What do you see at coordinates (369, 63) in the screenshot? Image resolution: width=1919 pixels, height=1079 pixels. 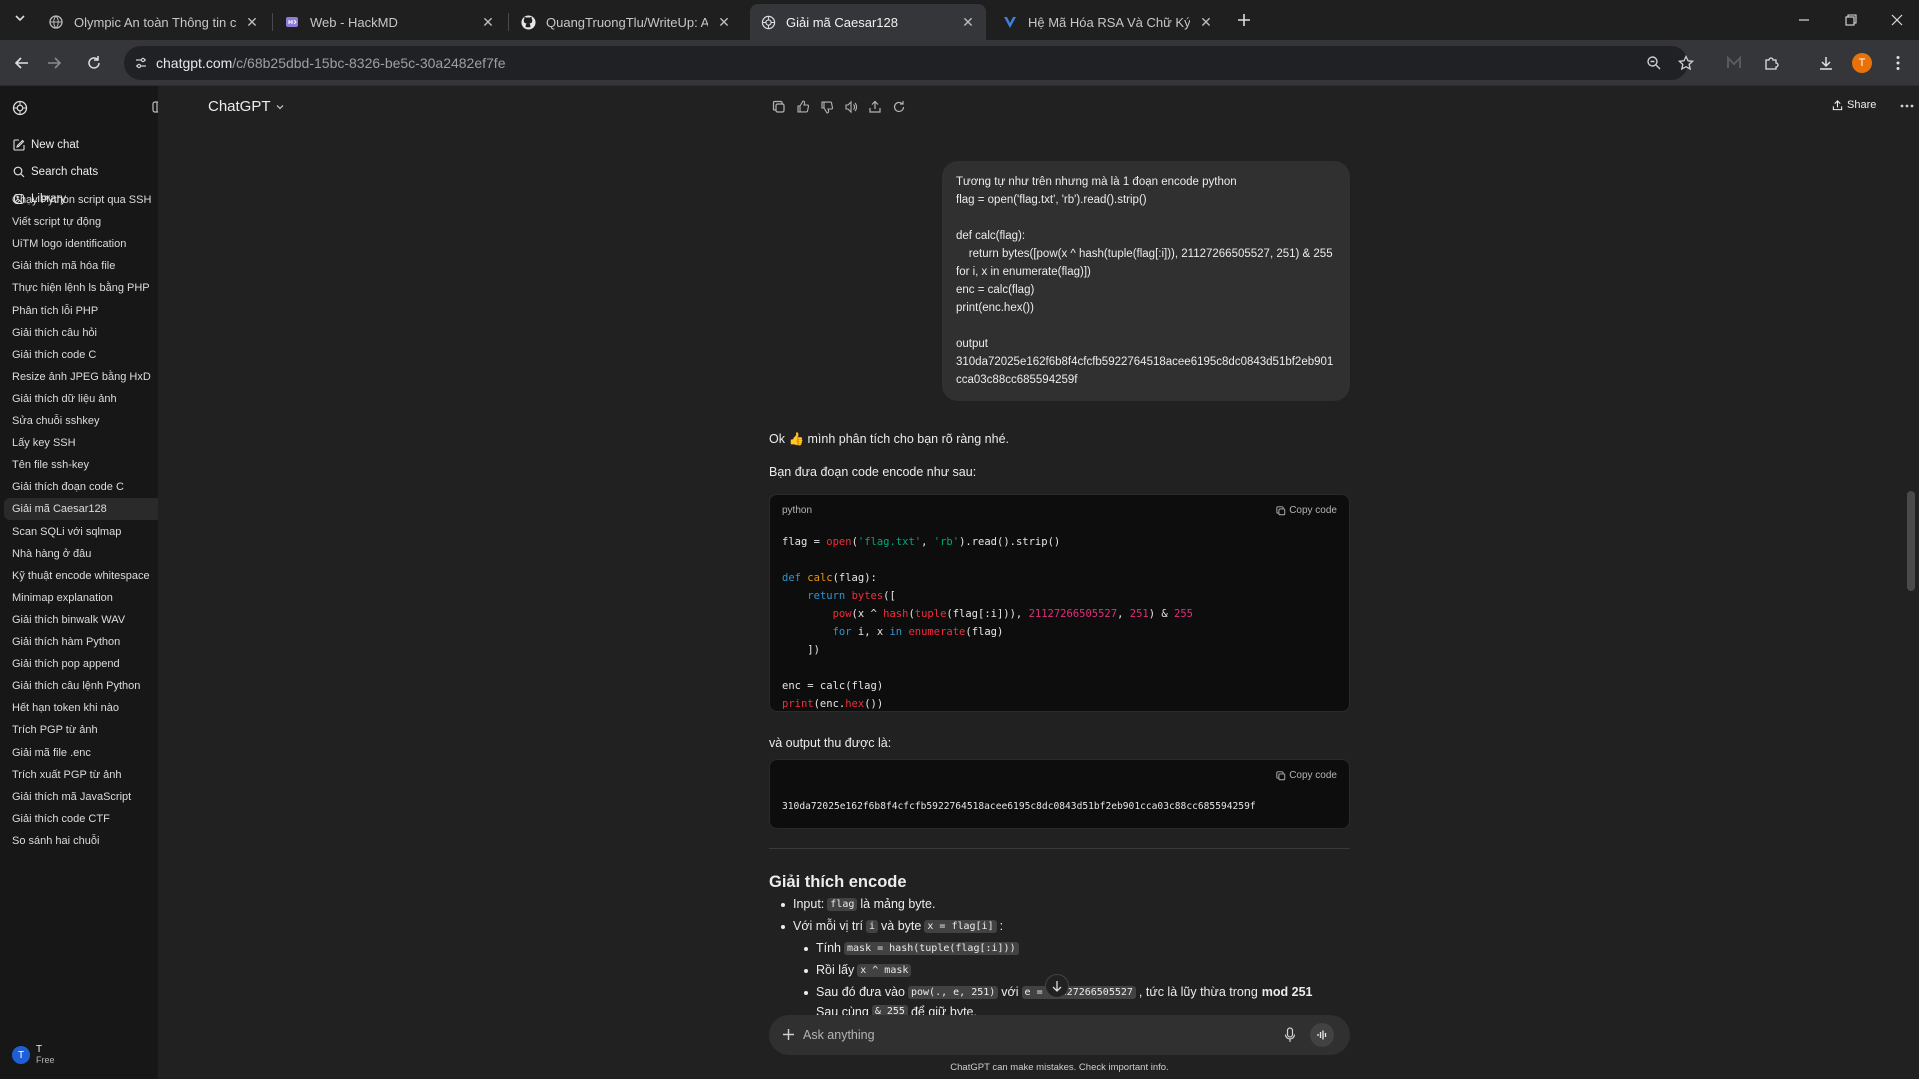 I see `url-path: /c/68b25dbd-15bc-8326-be5c-30a2482ef7fe` at bounding box center [369, 63].